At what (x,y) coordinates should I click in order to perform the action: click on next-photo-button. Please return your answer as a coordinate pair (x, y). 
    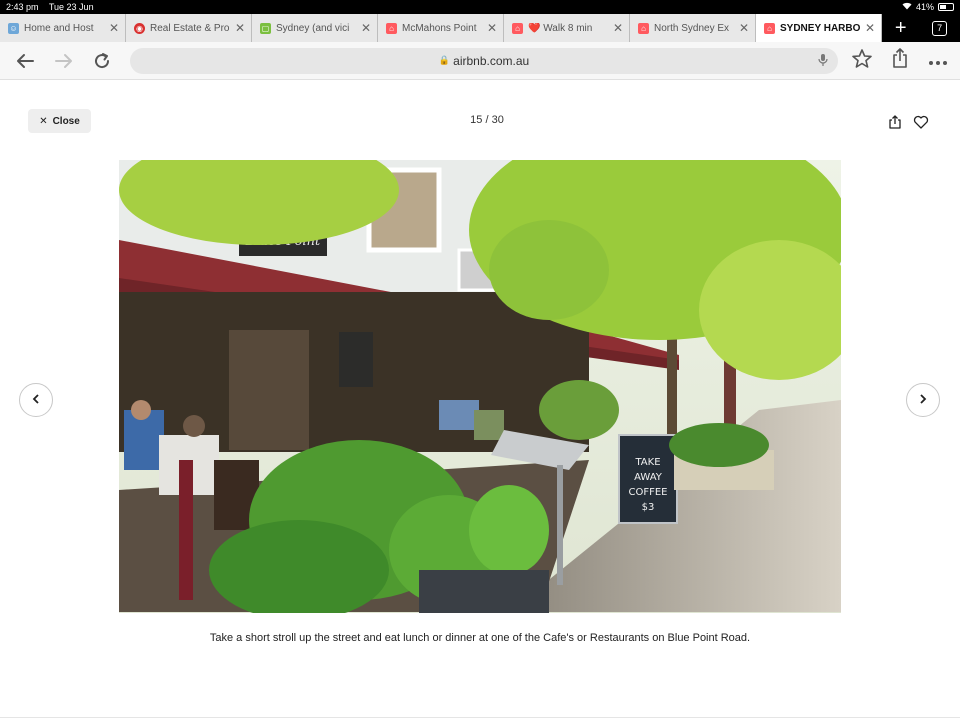
    Looking at the image, I should click on (923, 400).